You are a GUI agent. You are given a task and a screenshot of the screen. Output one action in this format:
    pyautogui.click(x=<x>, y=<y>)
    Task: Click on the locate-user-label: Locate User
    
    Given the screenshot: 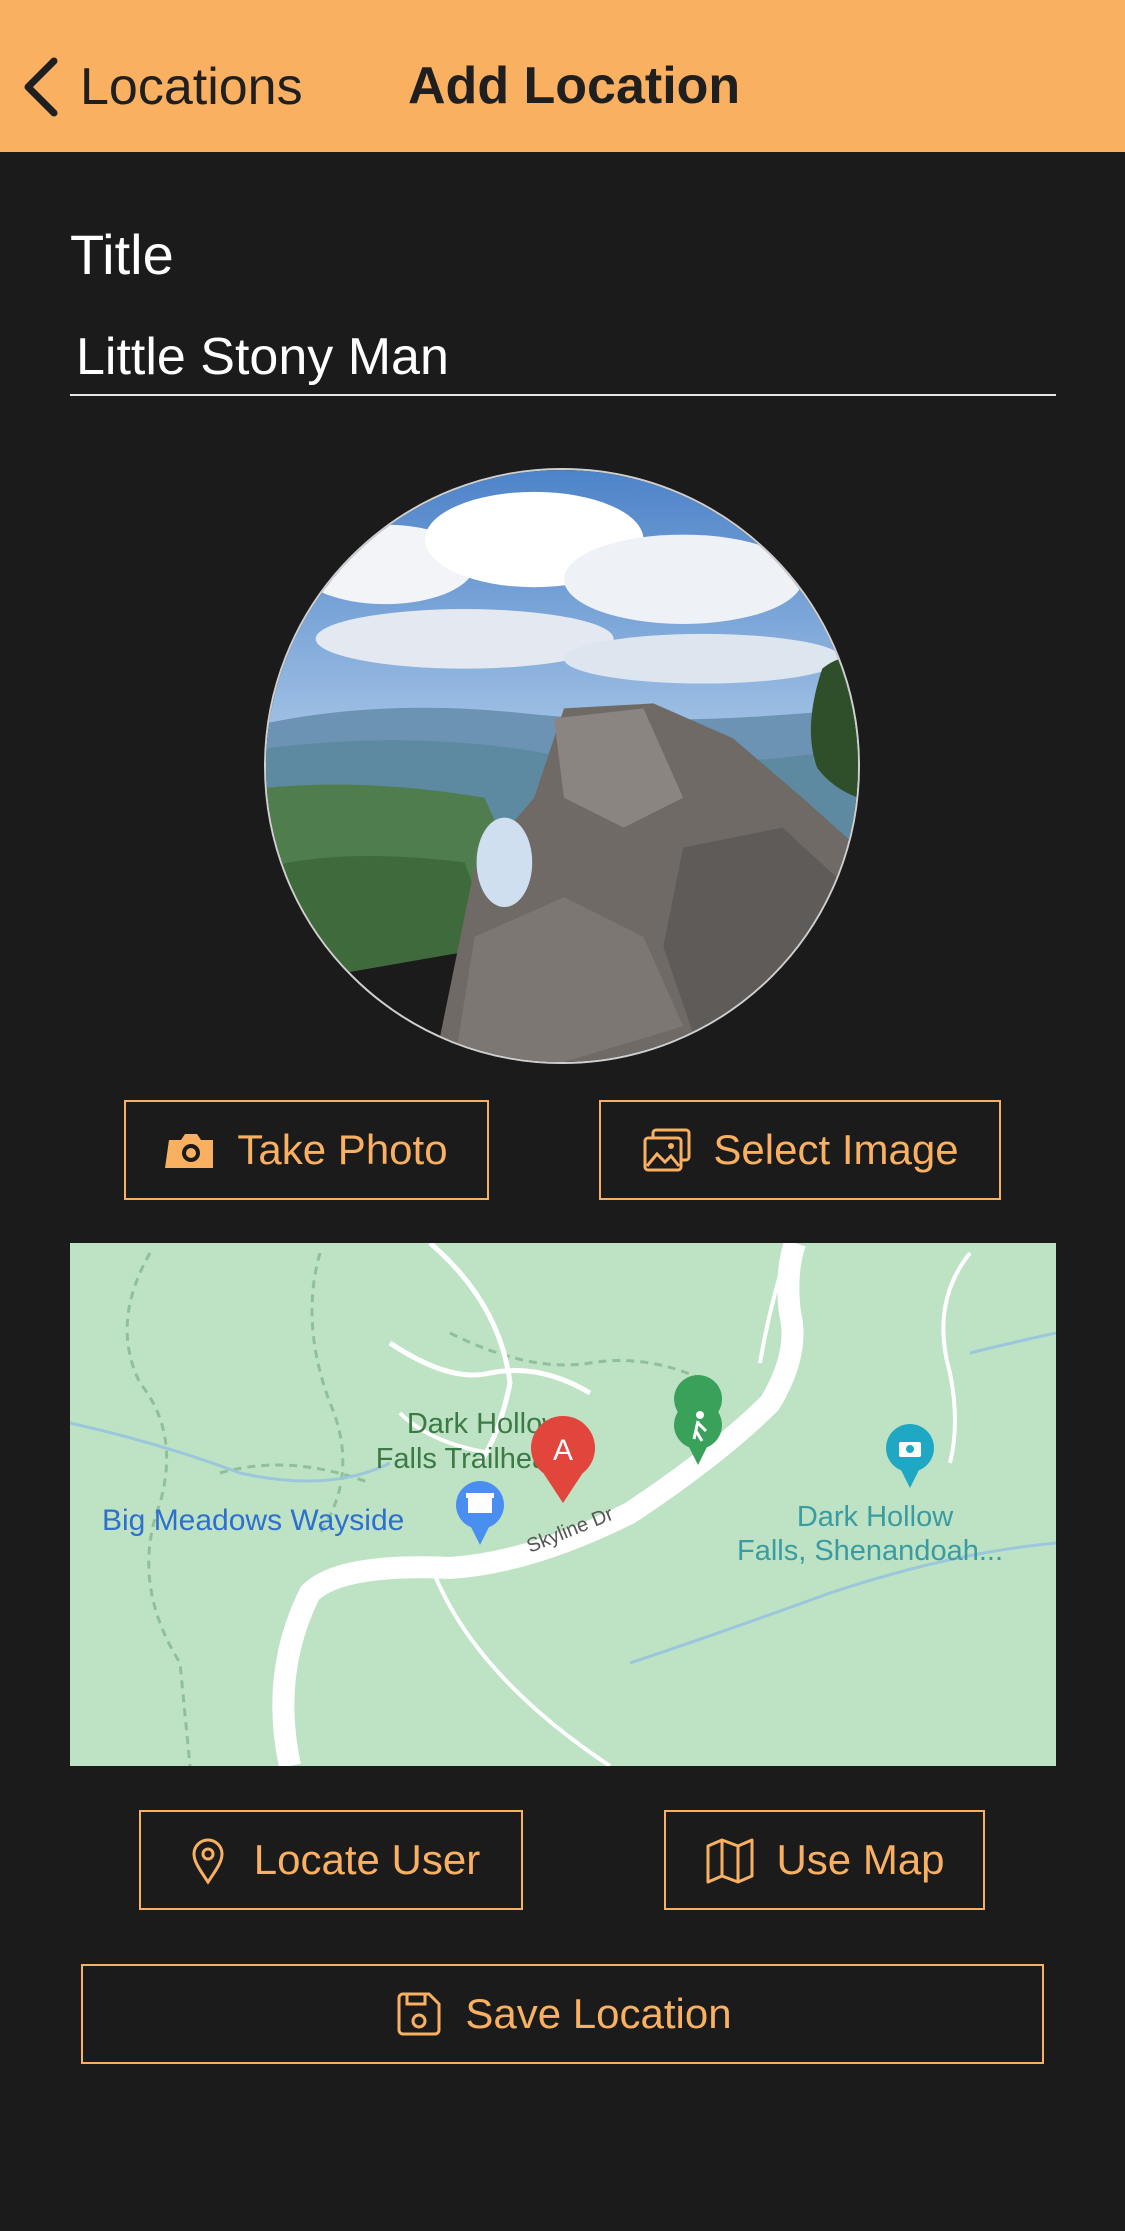 What is the action you would take?
    pyautogui.click(x=367, y=1859)
    